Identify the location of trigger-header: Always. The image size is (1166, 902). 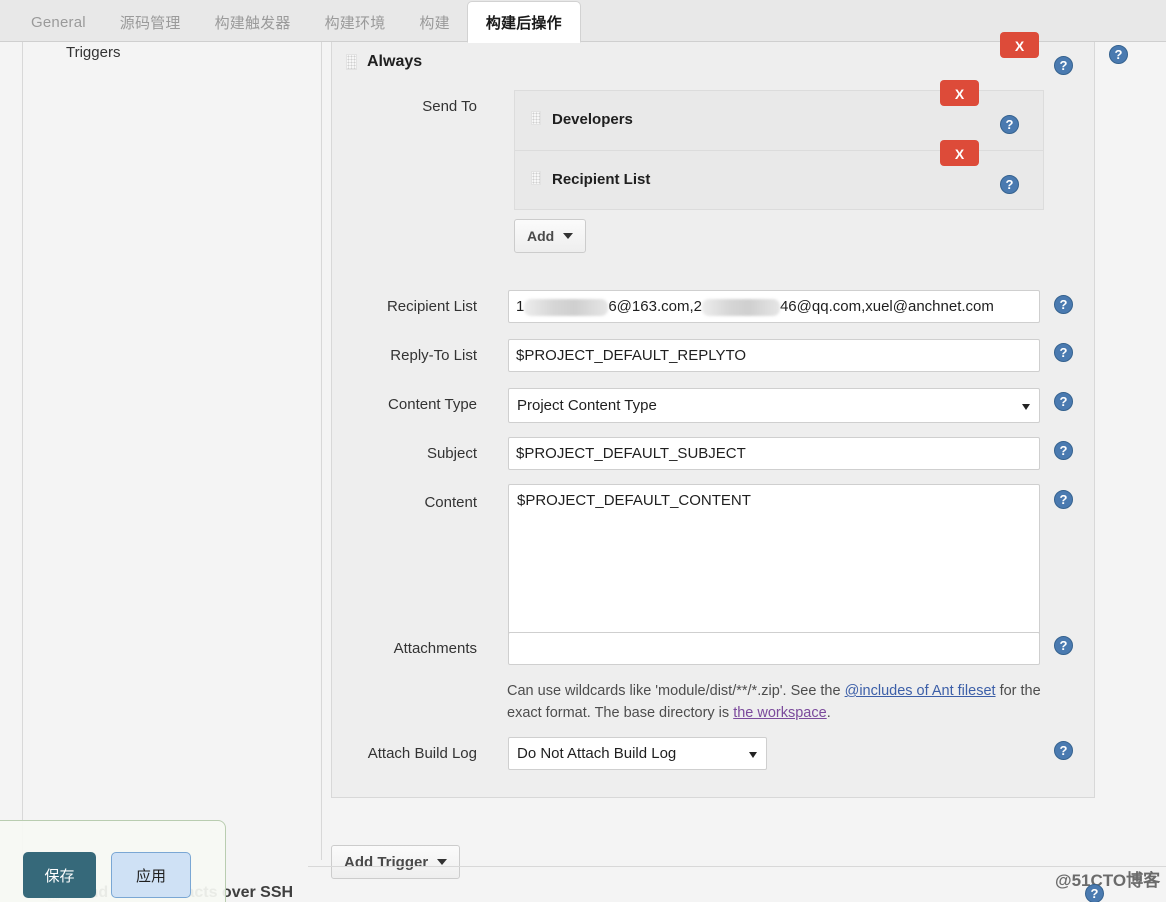
(384, 62).